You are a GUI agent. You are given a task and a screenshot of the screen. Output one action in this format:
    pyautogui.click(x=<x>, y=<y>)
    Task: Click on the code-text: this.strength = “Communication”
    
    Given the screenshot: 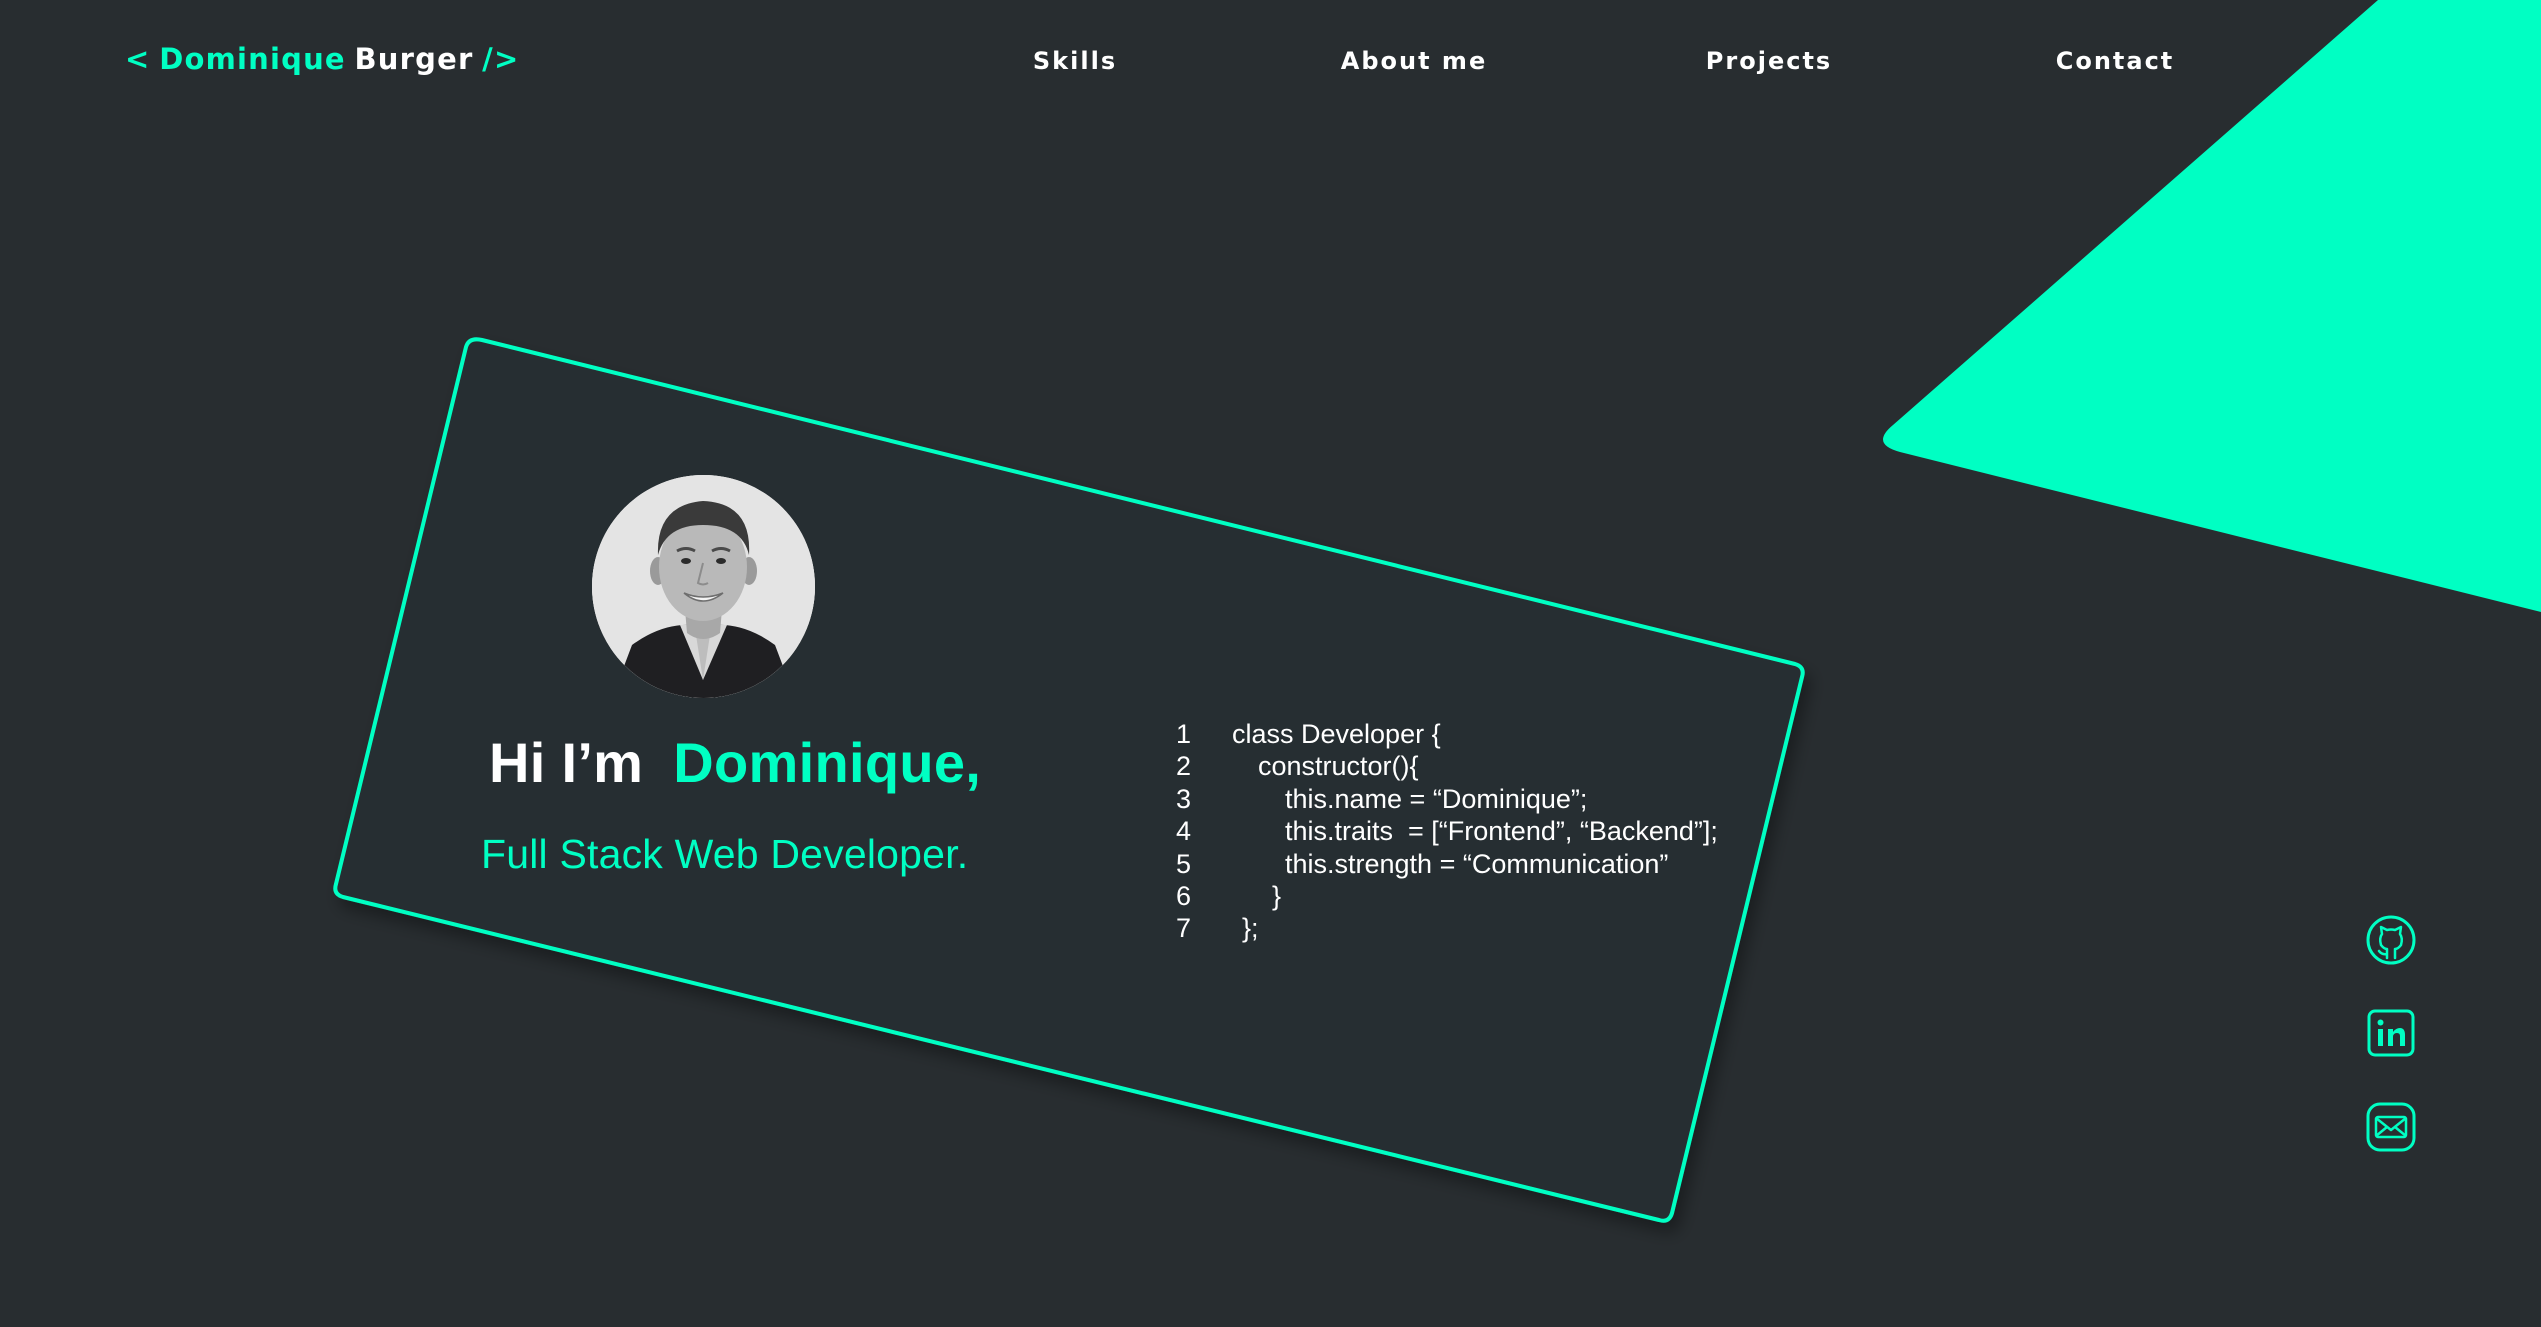 What is the action you would take?
    pyautogui.click(x=1477, y=863)
    